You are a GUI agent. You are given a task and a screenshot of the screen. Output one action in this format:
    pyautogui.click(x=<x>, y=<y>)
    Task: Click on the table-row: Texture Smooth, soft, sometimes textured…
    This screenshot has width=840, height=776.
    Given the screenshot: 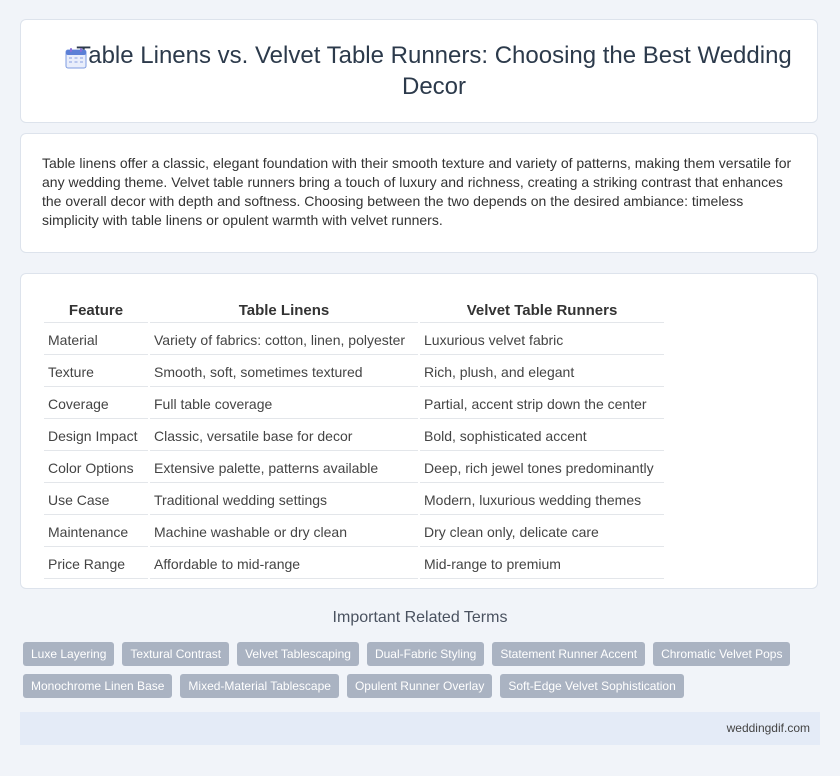 What is the action you would take?
    pyautogui.click(x=354, y=372)
    